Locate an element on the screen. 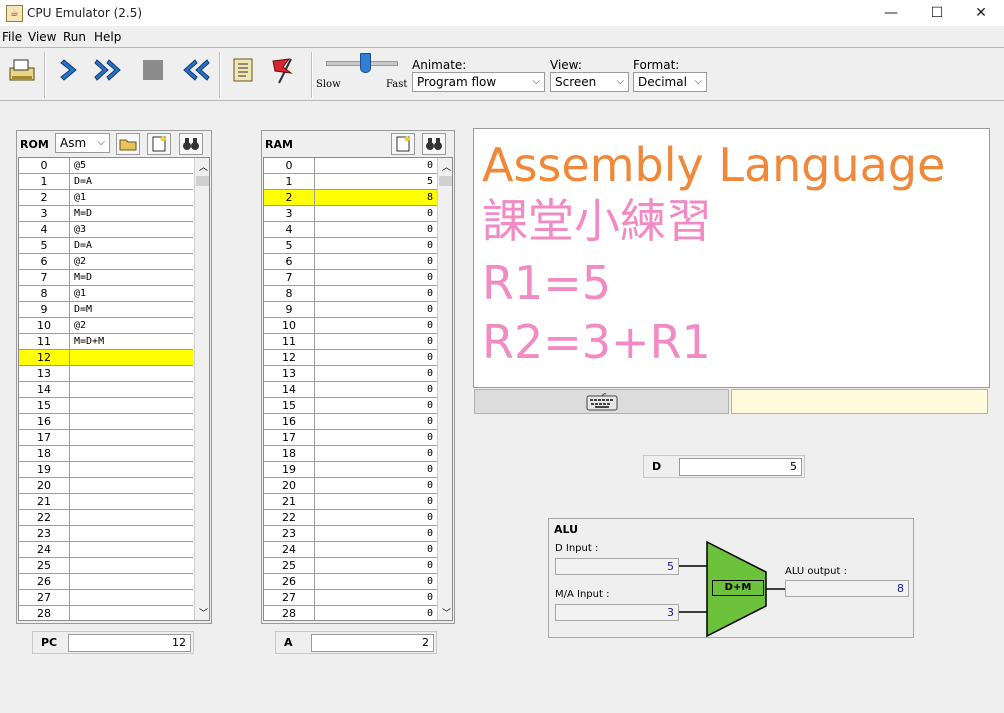 The image size is (1004, 713). view-select: Screen ⌵ is located at coordinates (589, 82).